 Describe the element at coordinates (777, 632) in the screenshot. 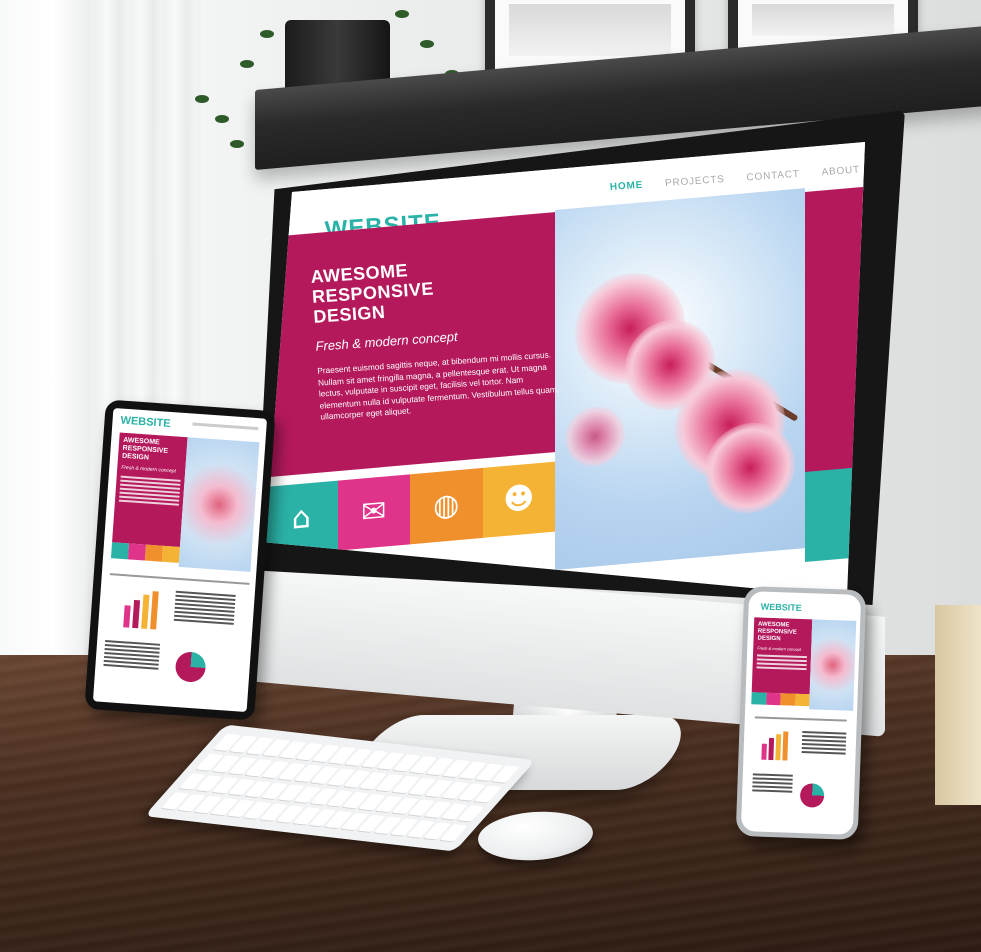

I see `phone-hero-title: AWESOME RESPONSIVE DESIGN` at that location.